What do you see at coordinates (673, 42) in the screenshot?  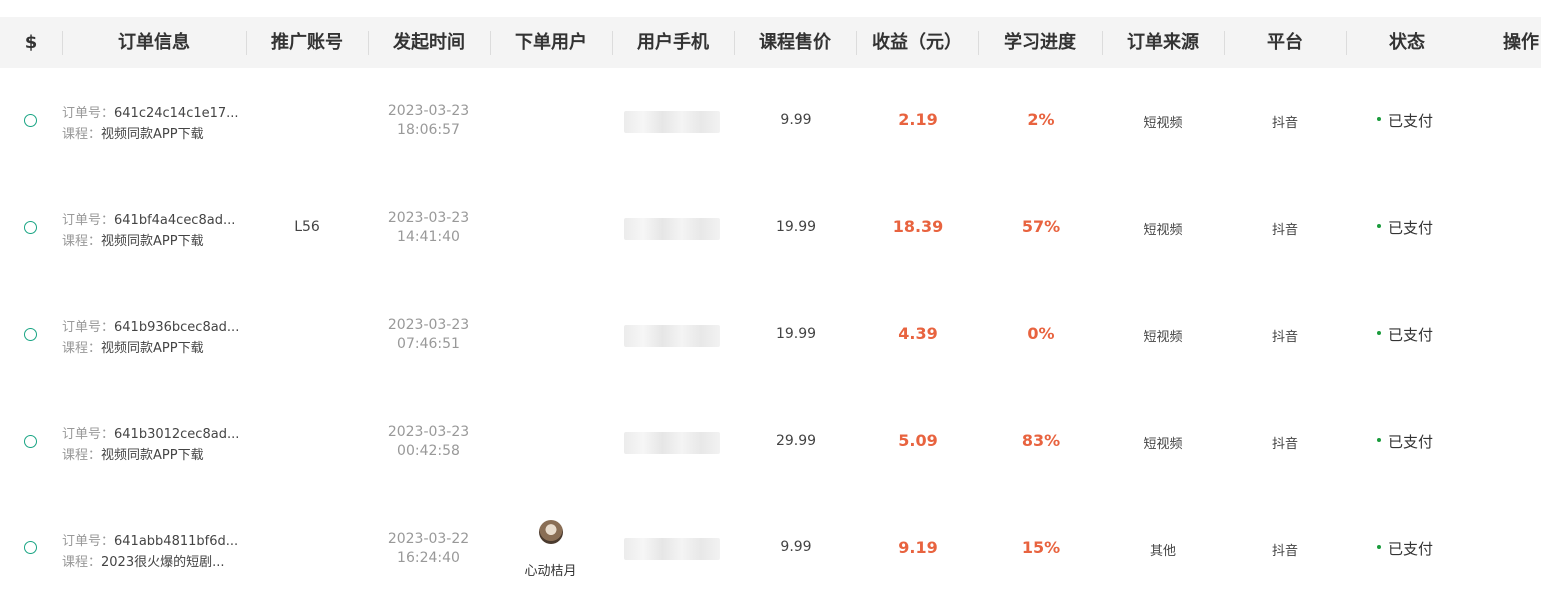 I see `column-header-phone: 用户手机` at bounding box center [673, 42].